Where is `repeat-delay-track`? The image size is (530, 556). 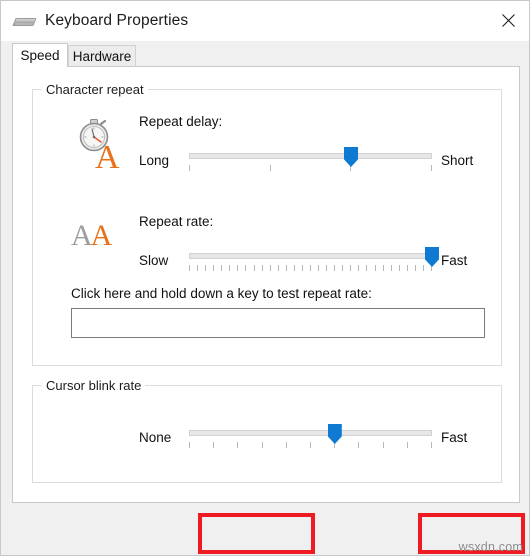
repeat-delay-track is located at coordinates (310, 156).